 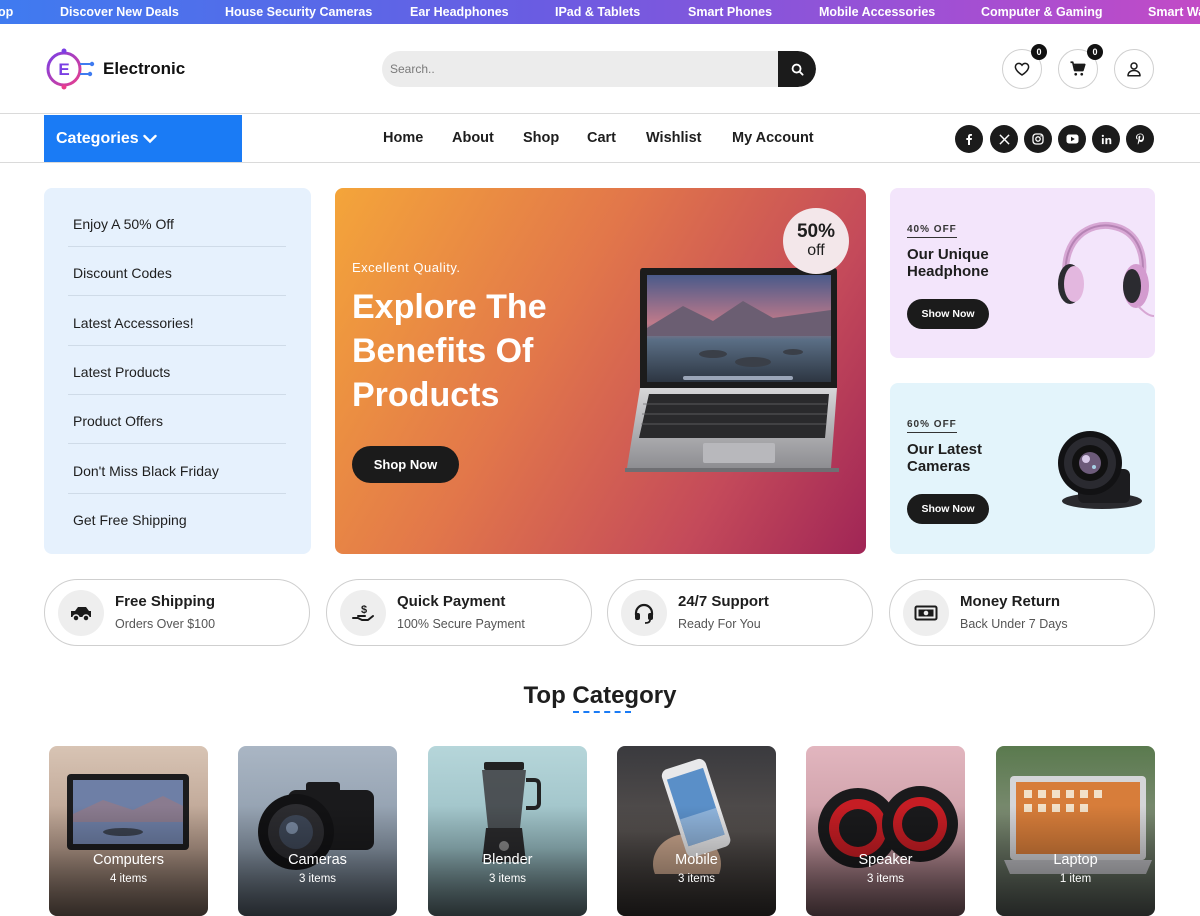 What do you see at coordinates (317, 860) in the screenshot?
I see `category-name: Cameras` at bounding box center [317, 860].